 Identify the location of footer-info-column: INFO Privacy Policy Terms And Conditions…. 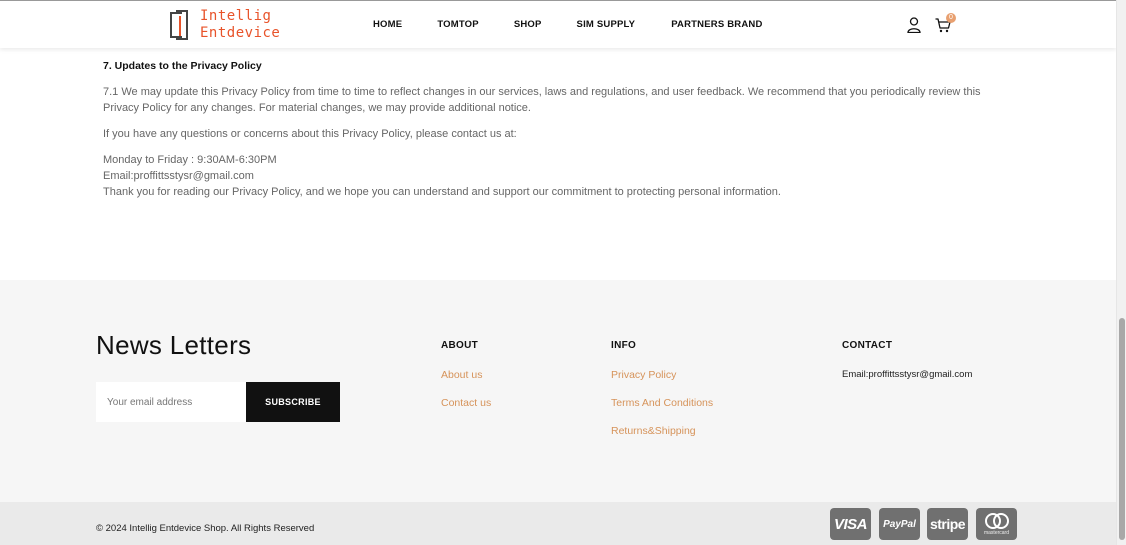
(662, 396).